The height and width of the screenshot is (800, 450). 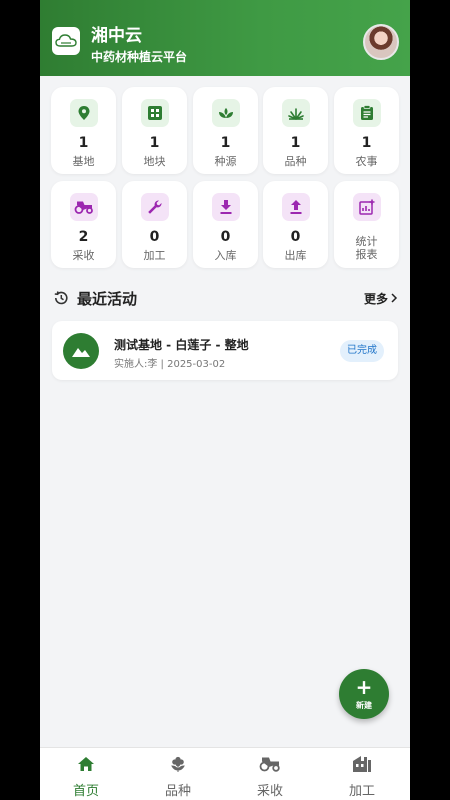 I want to click on grid-card-label: 采收, so click(x=83, y=255).